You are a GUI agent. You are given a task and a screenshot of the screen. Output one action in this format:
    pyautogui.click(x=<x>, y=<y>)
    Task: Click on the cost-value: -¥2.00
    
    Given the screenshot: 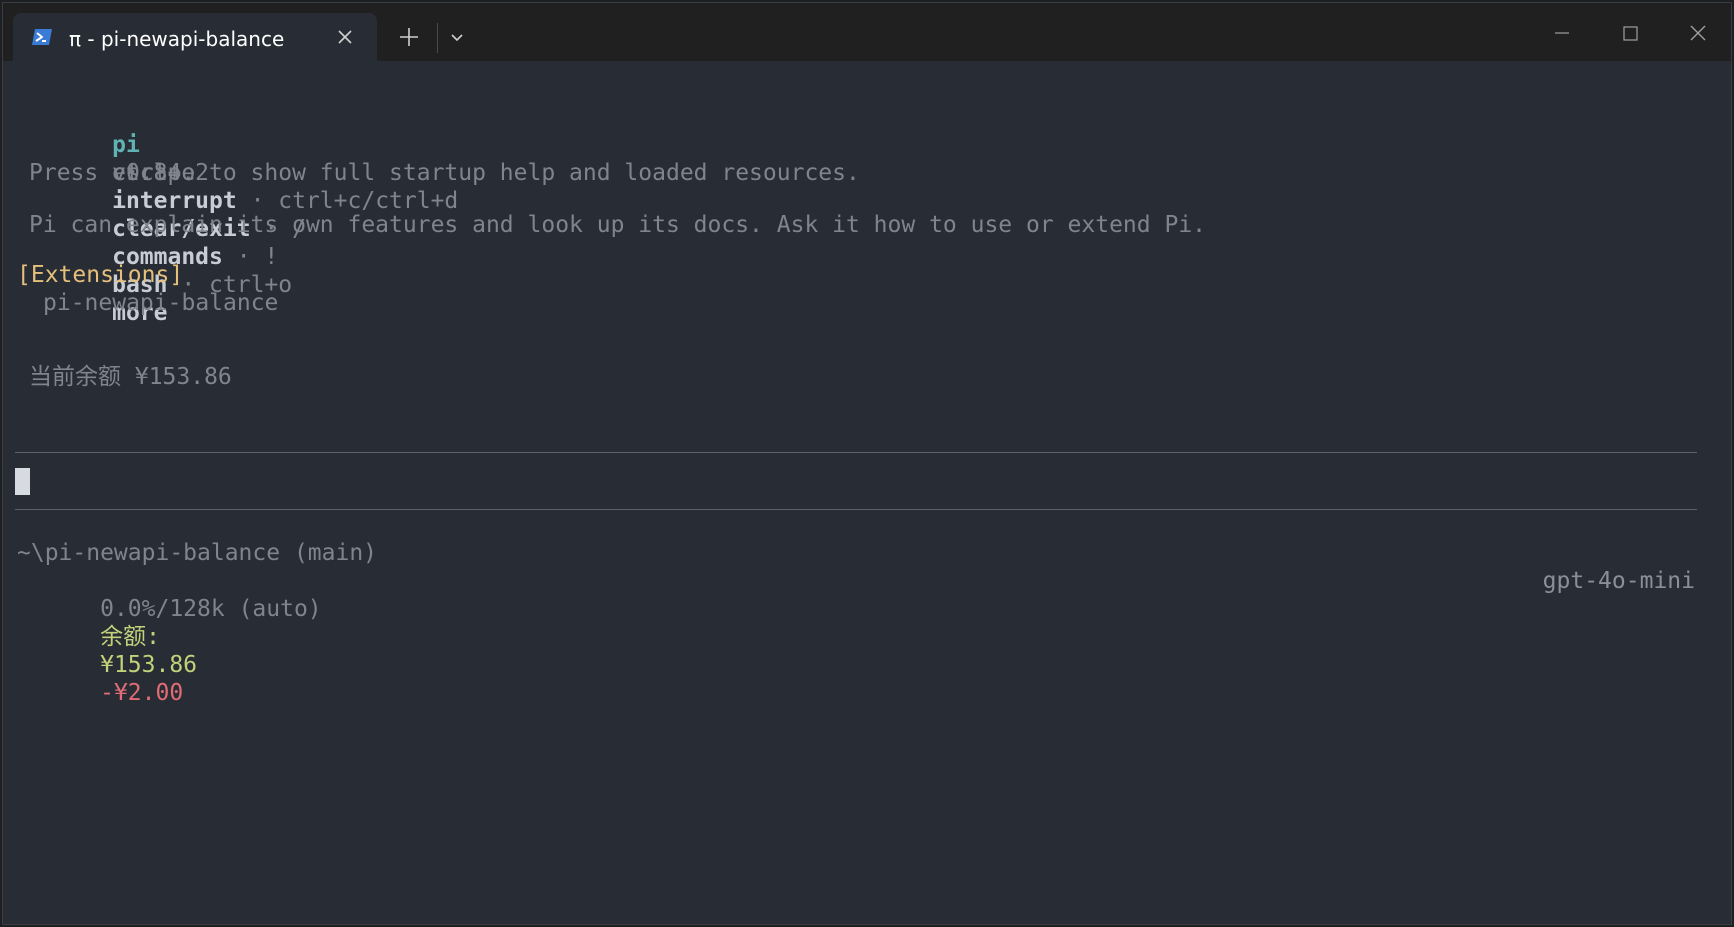 What is the action you would take?
    pyautogui.click(x=142, y=693)
    